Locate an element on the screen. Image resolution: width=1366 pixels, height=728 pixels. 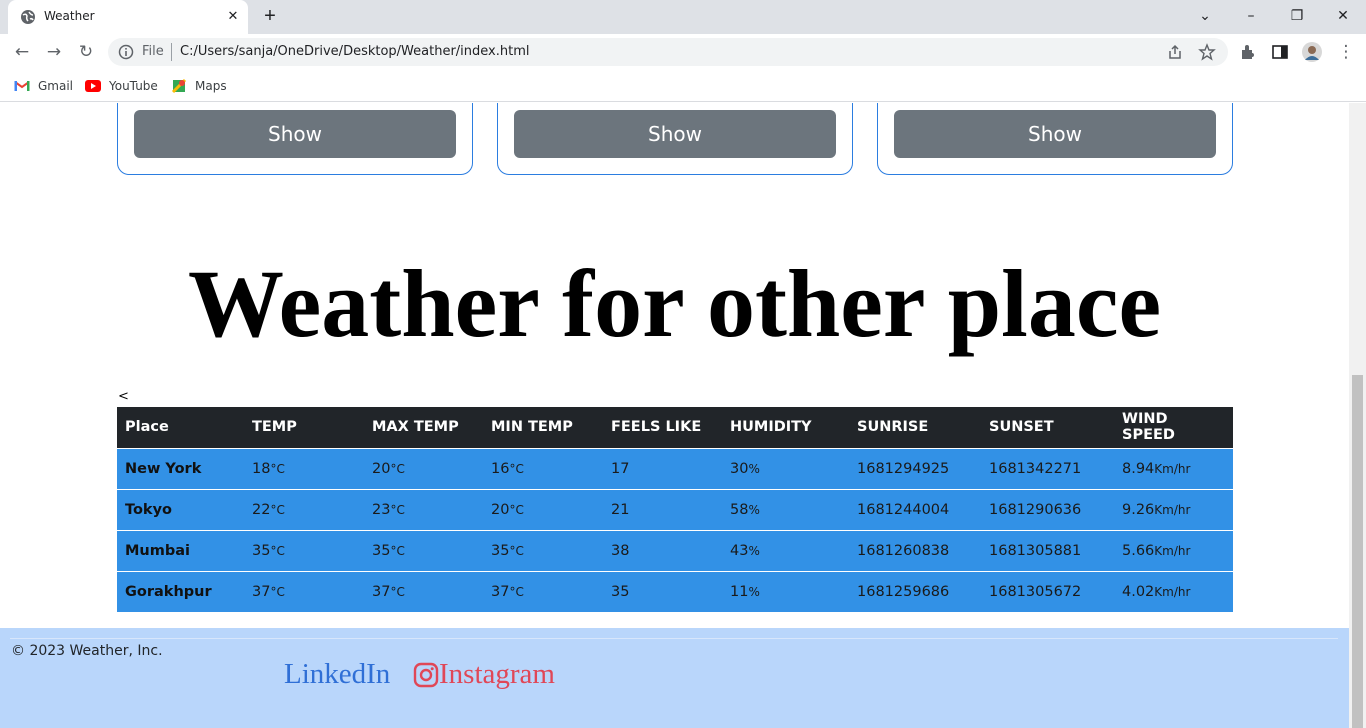
back-icon: ← is located at coordinates (22, 52).